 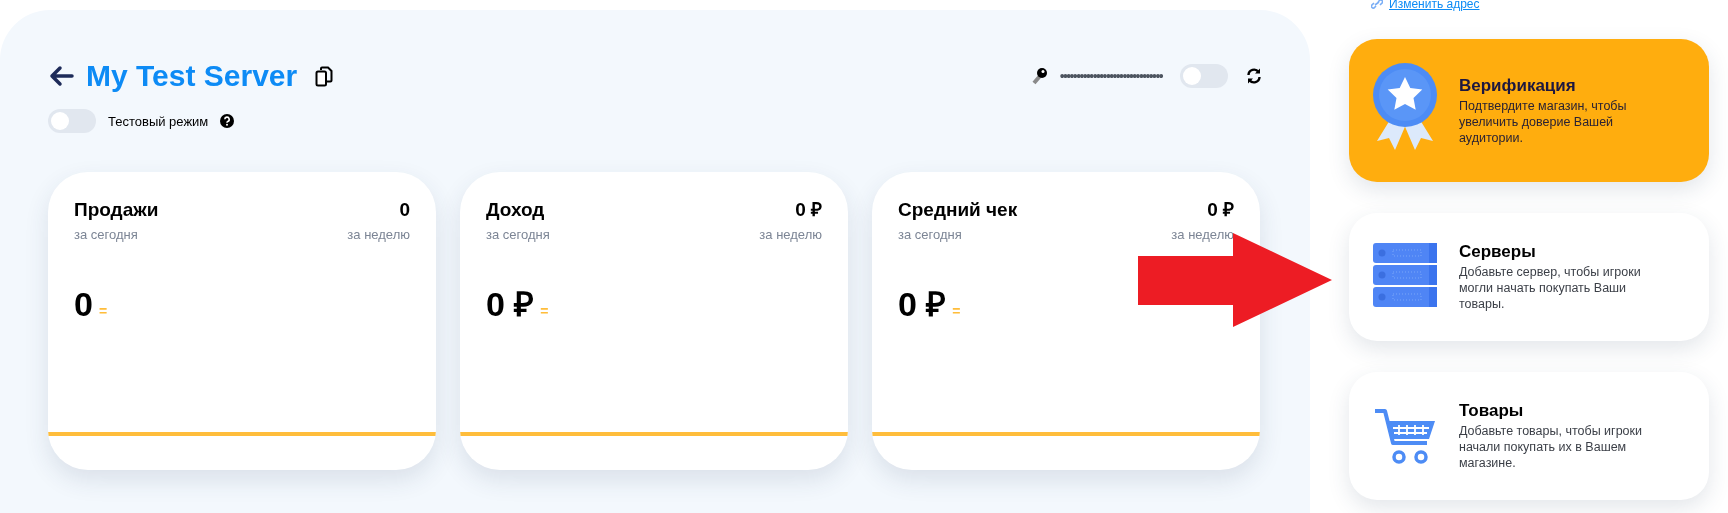 I want to click on test-mode-label: Тестовый режим, so click(x=158, y=121).